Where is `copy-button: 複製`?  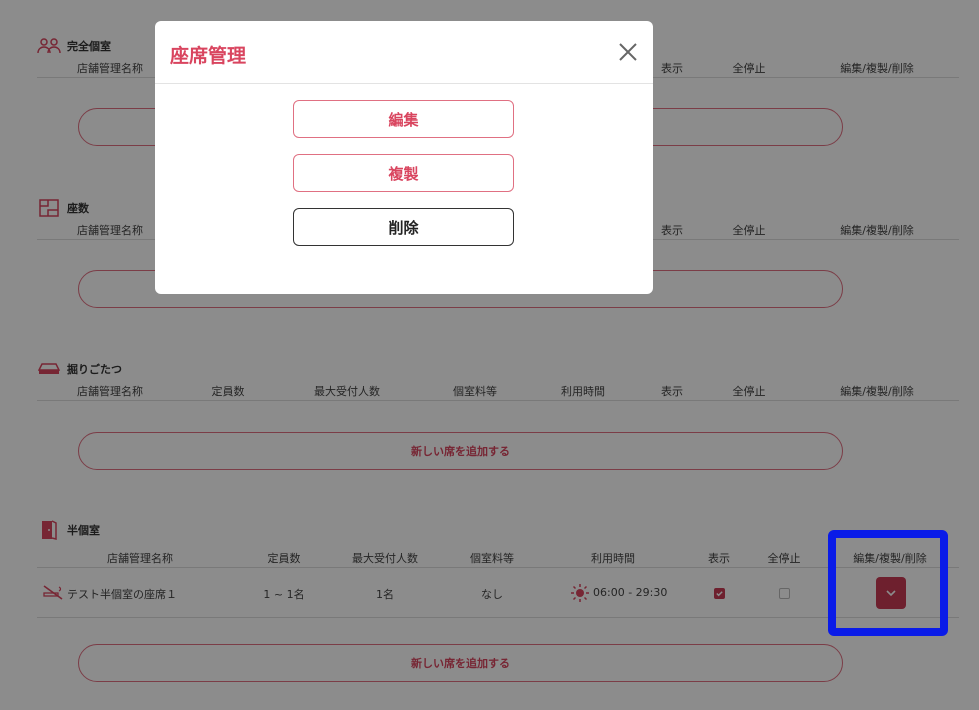 copy-button: 複製 is located at coordinates (403, 173).